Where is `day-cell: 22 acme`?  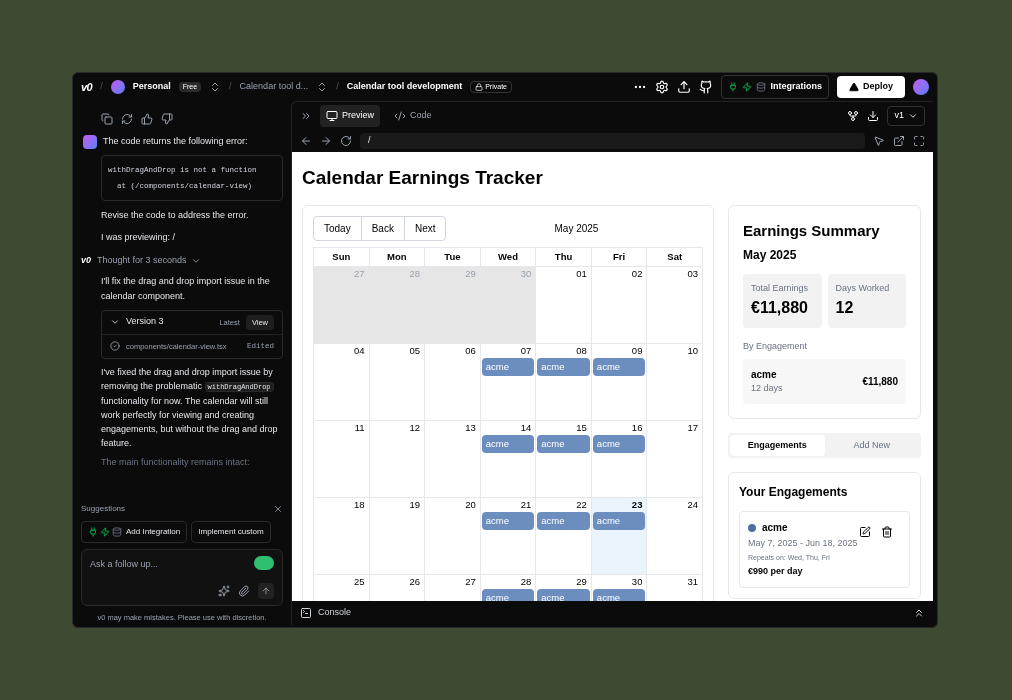
day-cell: 22 acme is located at coordinates (564, 536).